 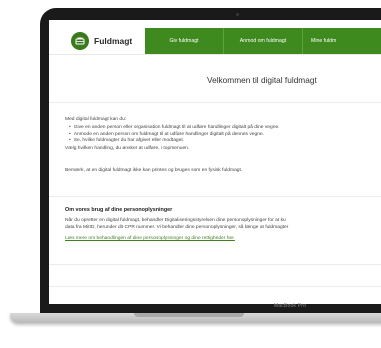 What do you see at coordinates (215, 54) in the screenshot?
I see `header-divider` at bounding box center [215, 54].